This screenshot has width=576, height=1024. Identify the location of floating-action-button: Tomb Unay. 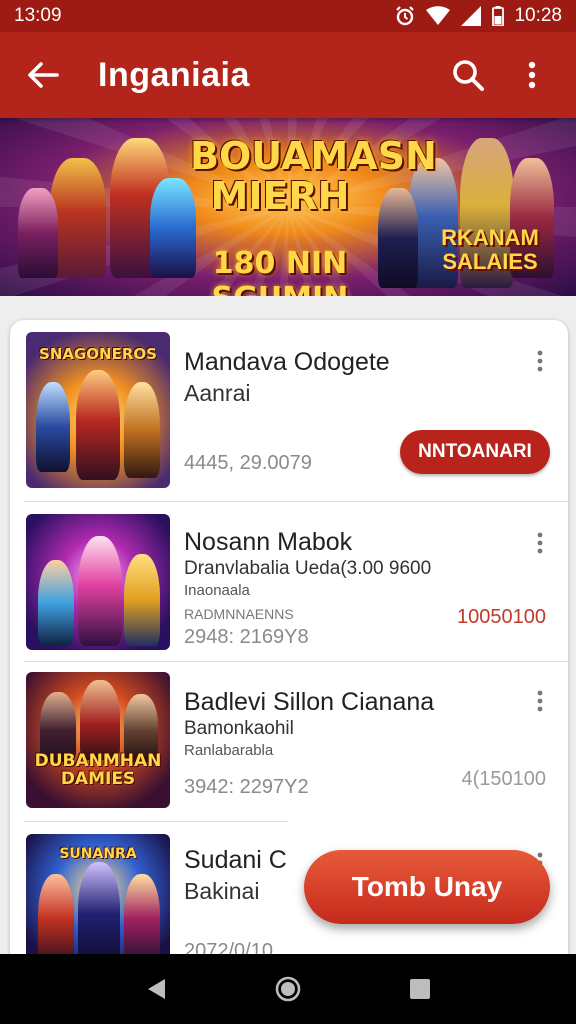
(427, 887).